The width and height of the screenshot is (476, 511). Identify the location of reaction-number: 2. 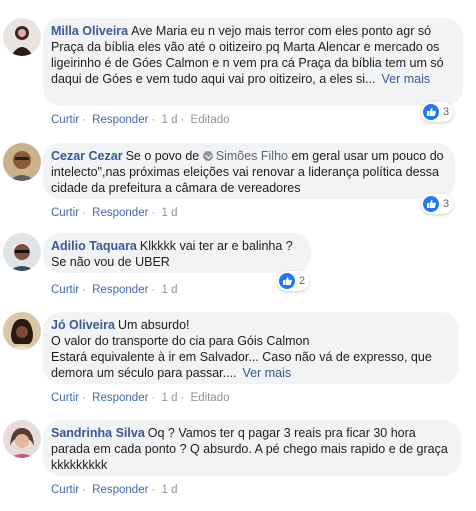
(302, 281).